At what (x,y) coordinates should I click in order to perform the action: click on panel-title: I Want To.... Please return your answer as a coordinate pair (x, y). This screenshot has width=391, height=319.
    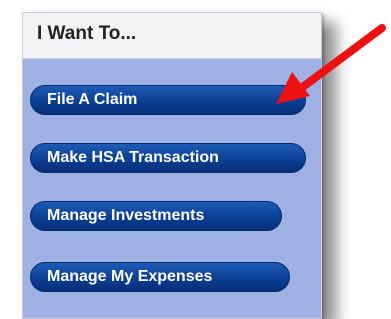
    Looking at the image, I should click on (87, 33).